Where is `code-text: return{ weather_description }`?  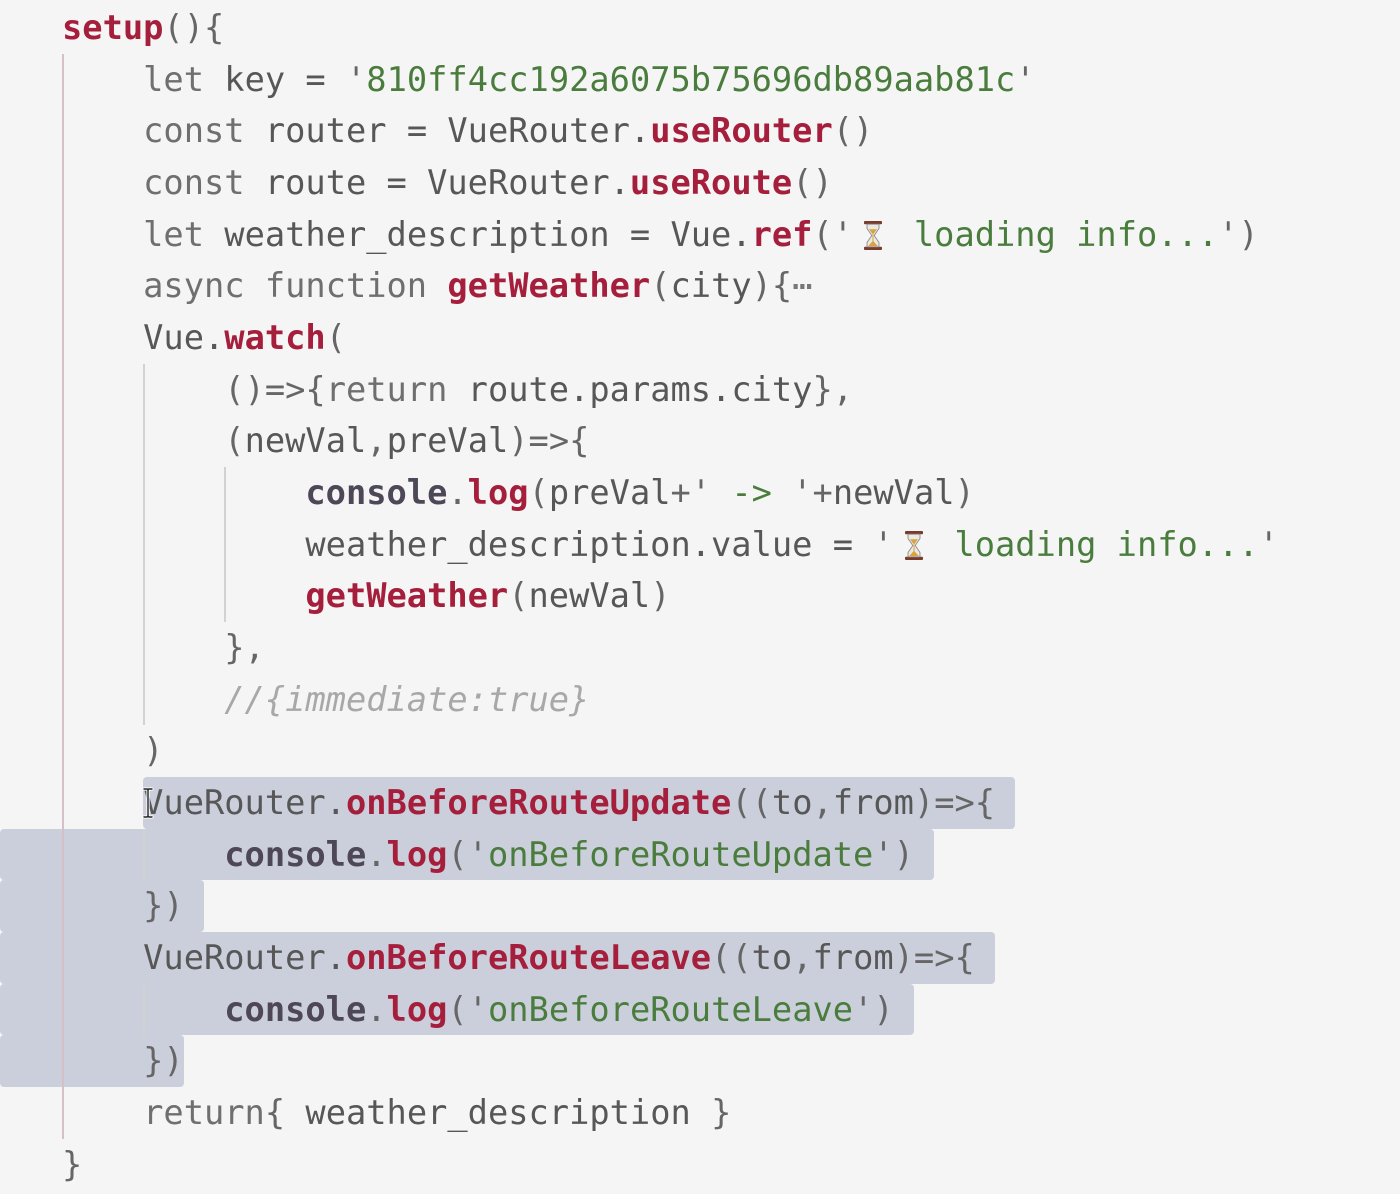 code-text: return{ weather_description } is located at coordinates (396, 1112).